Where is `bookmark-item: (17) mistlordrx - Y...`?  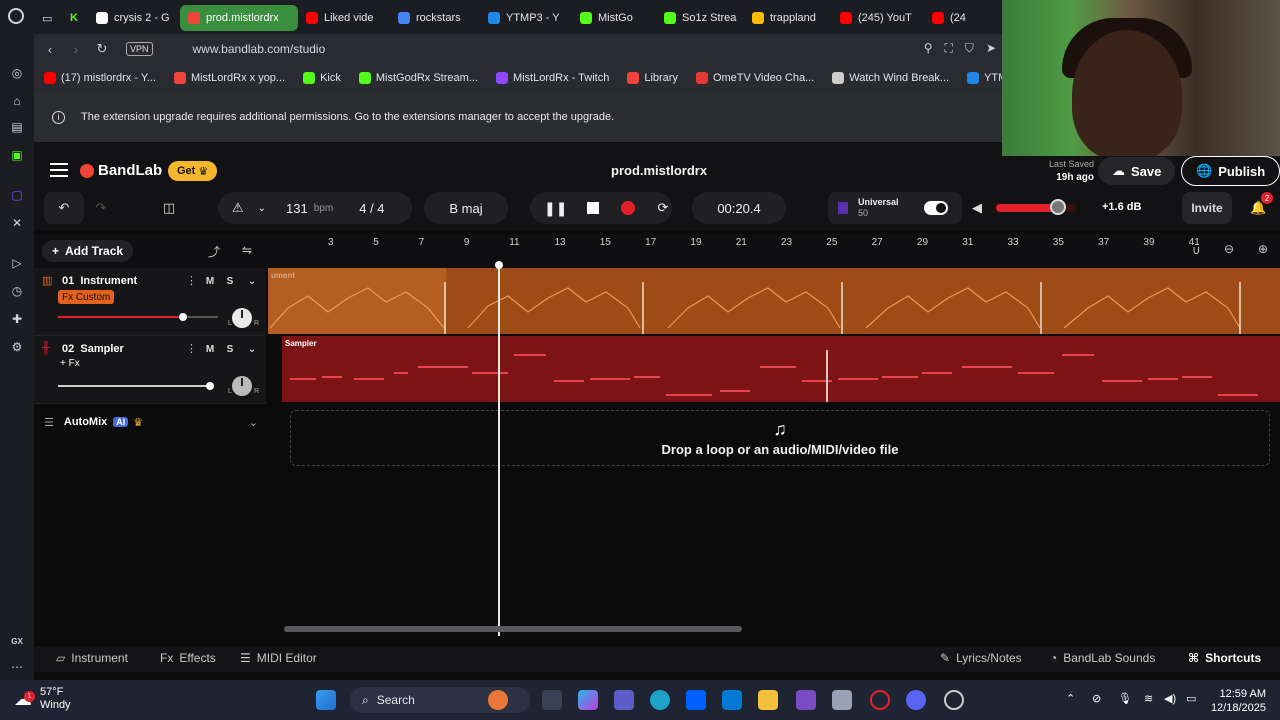
bookmark-item: (17) mistlordrx - Y... is located at coordinates (100, 78).